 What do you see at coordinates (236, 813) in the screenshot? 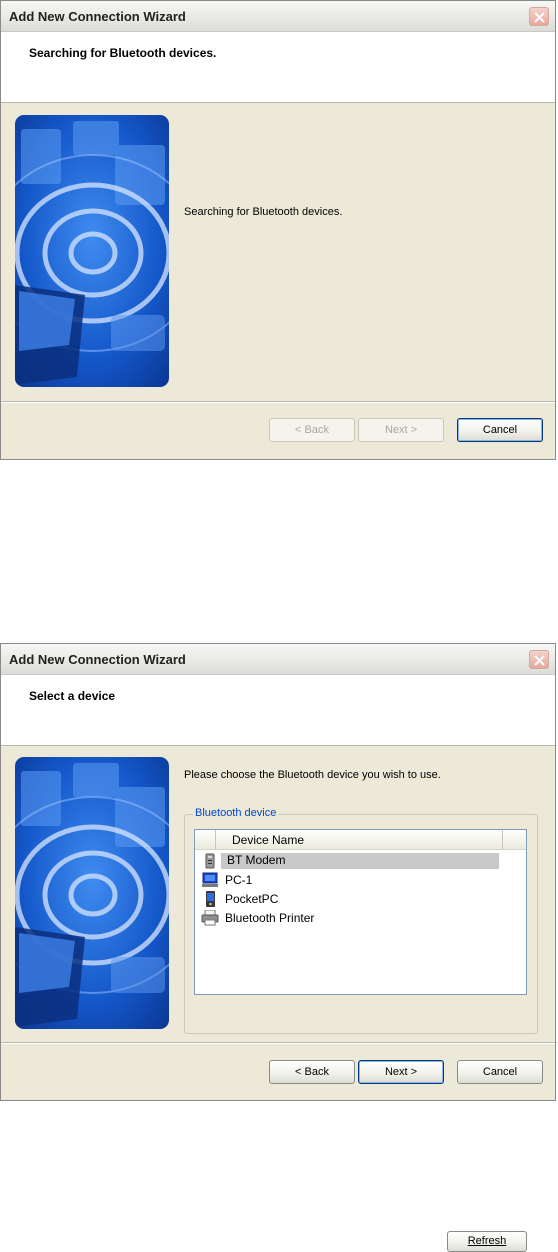
I see `group-label: Bluetooth device` at bounding box center [236, 813].